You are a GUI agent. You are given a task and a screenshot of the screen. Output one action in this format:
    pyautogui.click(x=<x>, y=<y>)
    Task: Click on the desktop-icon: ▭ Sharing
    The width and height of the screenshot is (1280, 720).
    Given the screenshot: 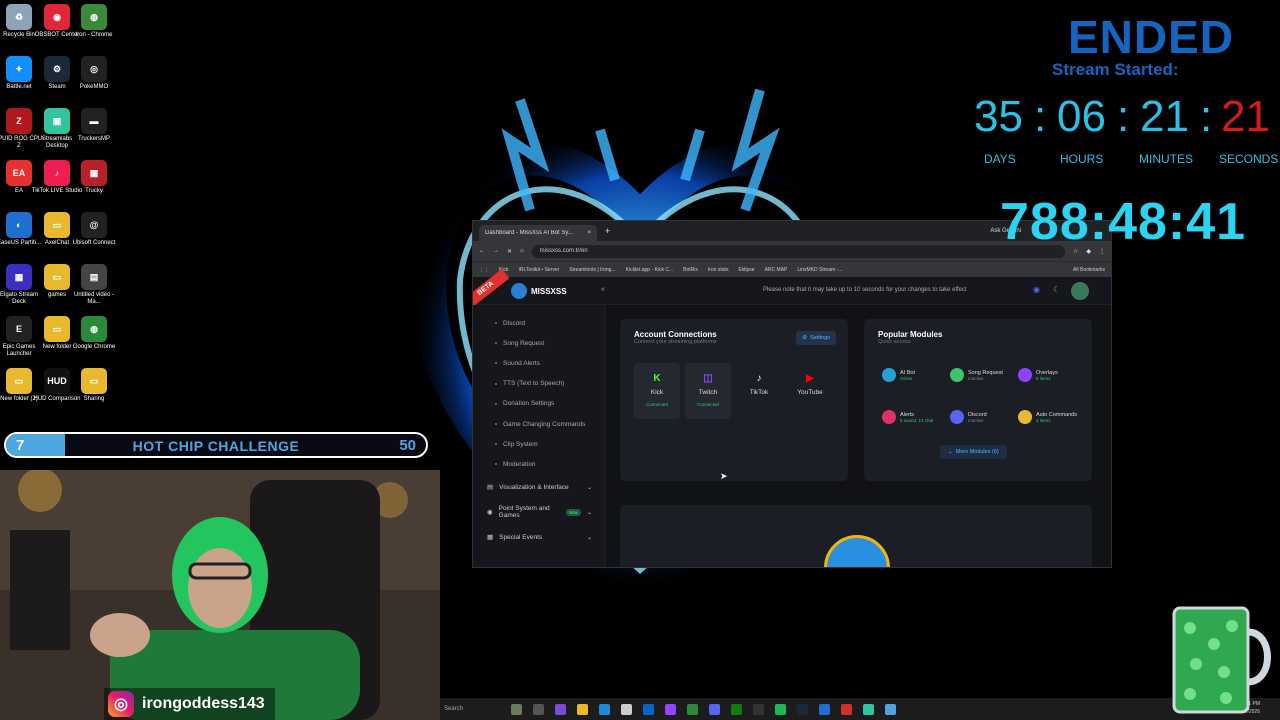 What is the action you would take?
    pyautogui.click(x=94, y=385)
    